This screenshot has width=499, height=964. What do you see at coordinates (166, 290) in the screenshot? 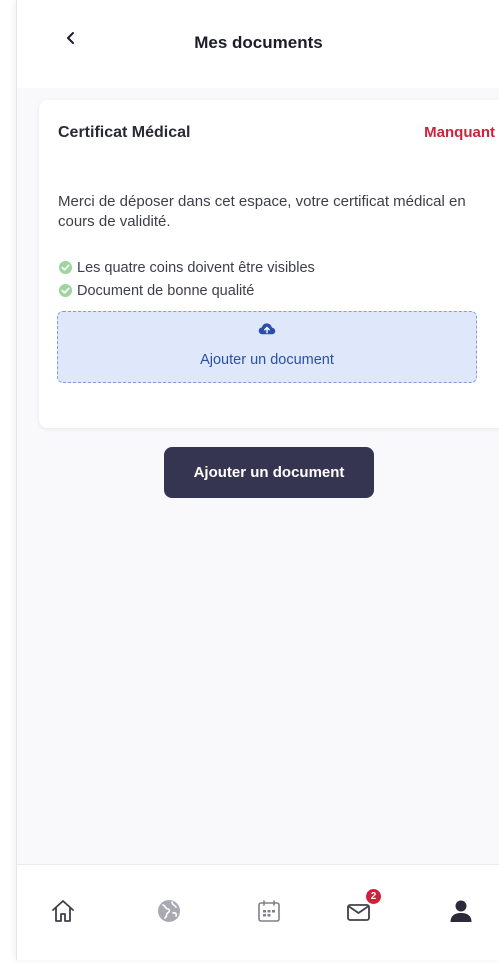
I see `requirement-text: Document de bonne qualité` at bounding box center [166, 290].